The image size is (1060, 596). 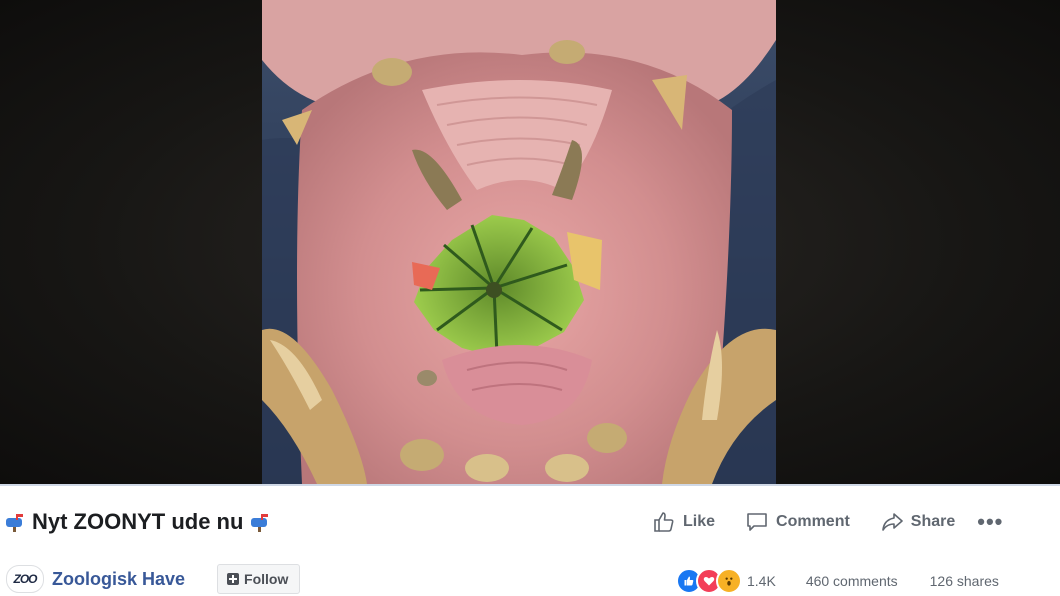 I want to click on page-avatar: ZOO, so click(x=25, y=579).